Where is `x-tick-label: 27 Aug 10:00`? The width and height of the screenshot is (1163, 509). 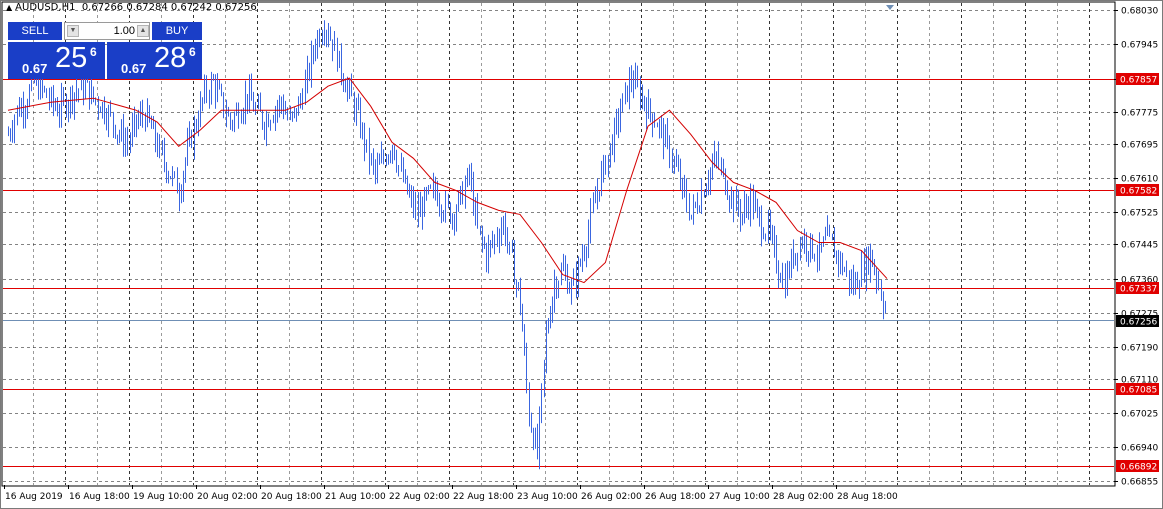 x-tick-label: 27 Aug 10:00 is located at coordinates (739, 497).